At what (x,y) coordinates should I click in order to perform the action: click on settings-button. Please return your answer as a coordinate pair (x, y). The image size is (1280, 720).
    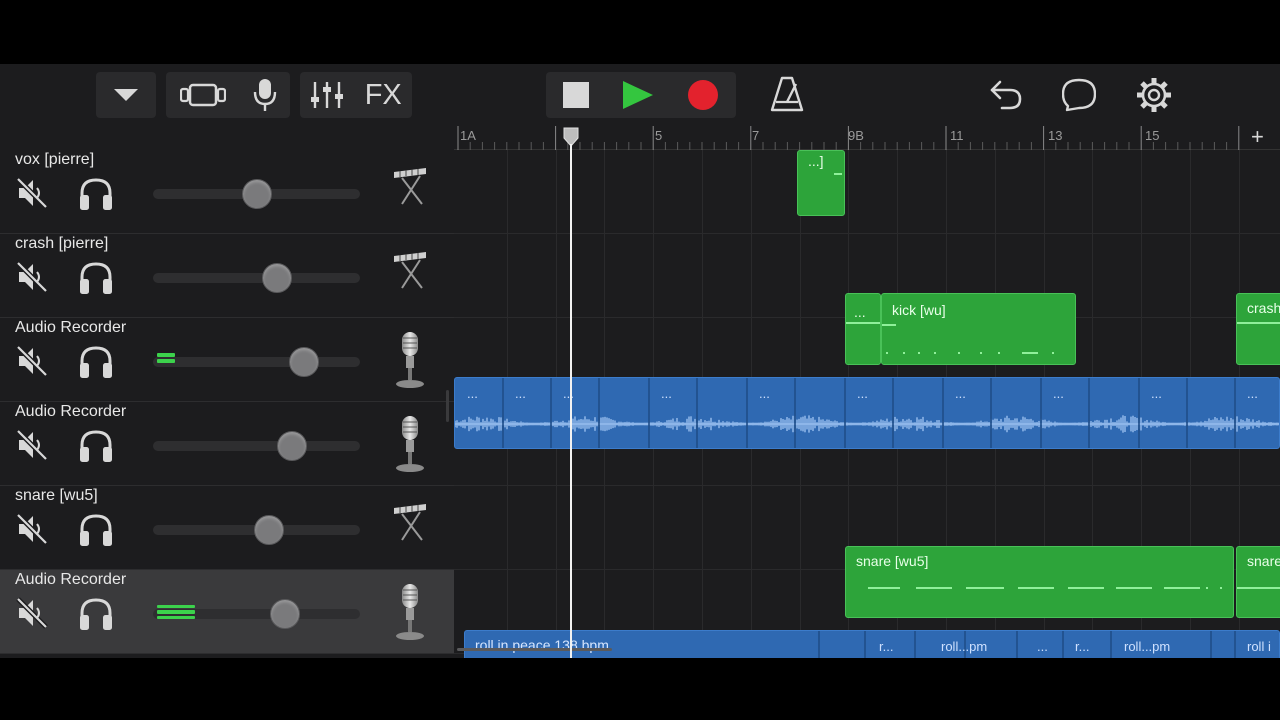
    Looking at the image, I should click on (1154, 95).